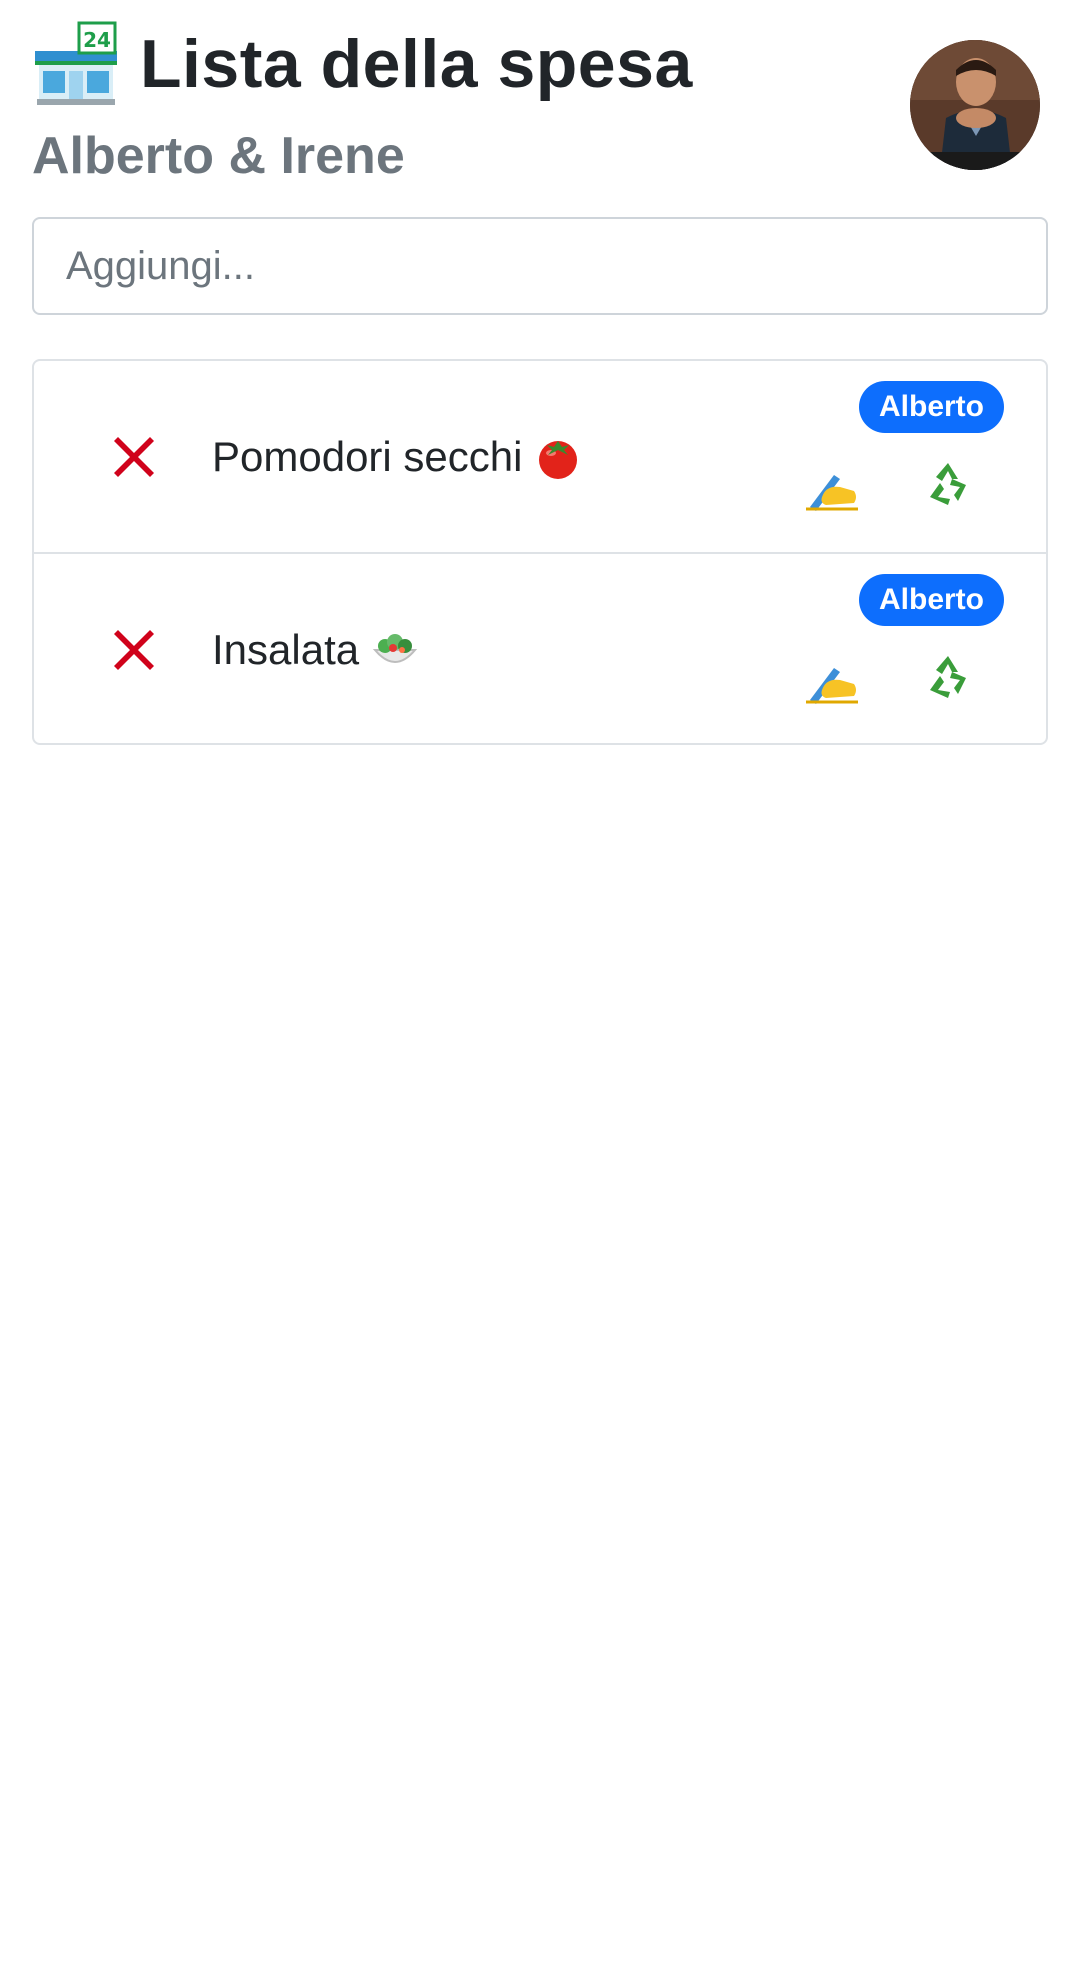 The image size is (1078, 1961). I want to click on item-label-row: Insalata, so click(315, 650).